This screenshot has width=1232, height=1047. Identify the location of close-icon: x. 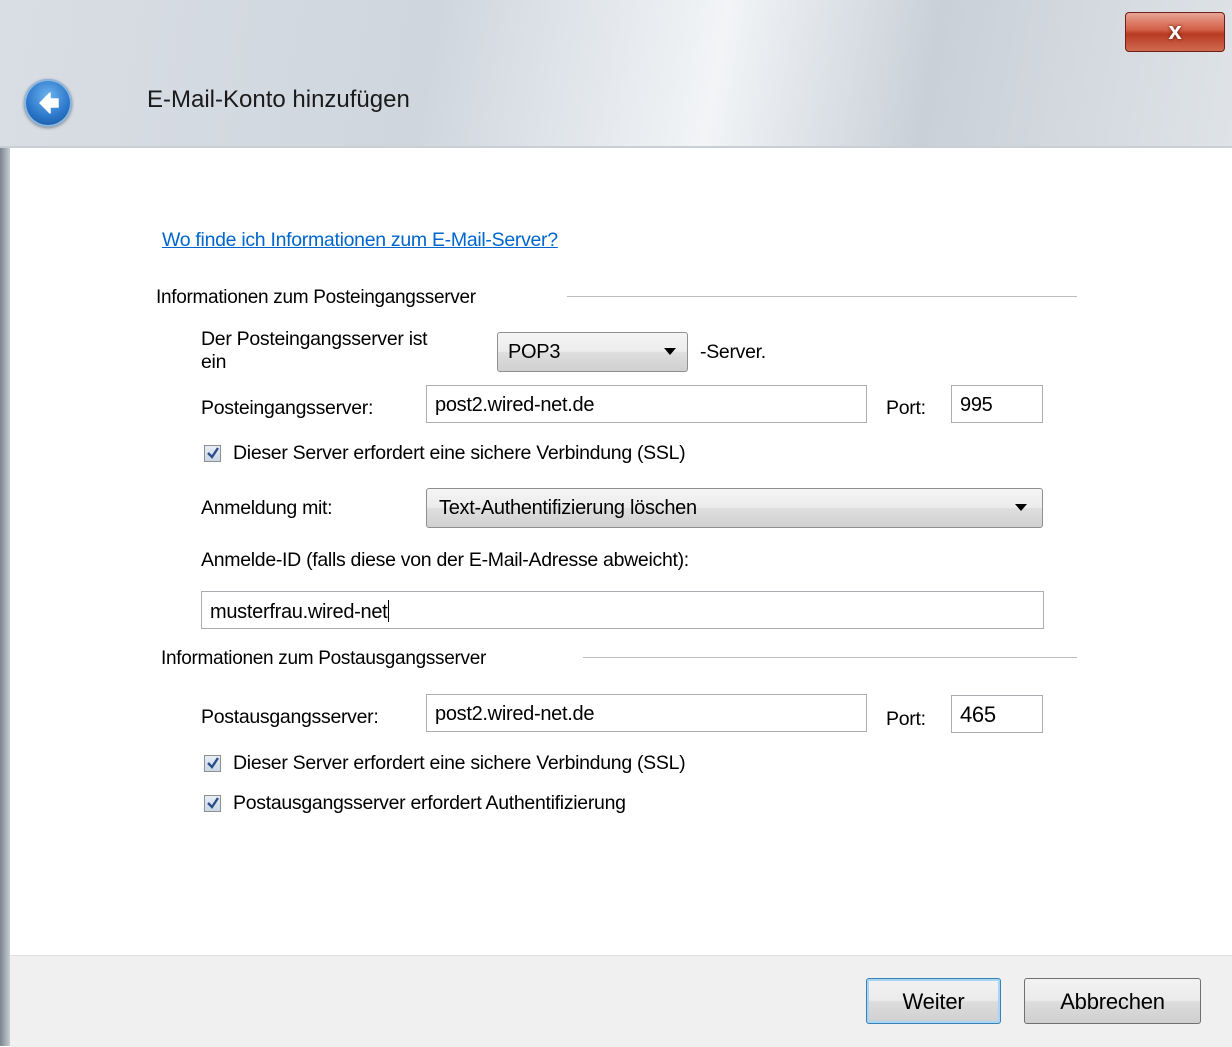
(1175, 31).